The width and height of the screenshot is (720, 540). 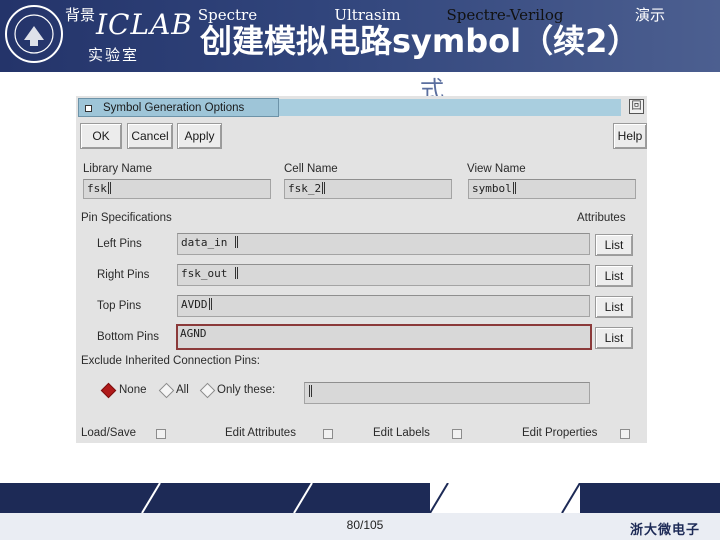 I want to click on top-pins-list-button: List, so click(x=614, y=307).